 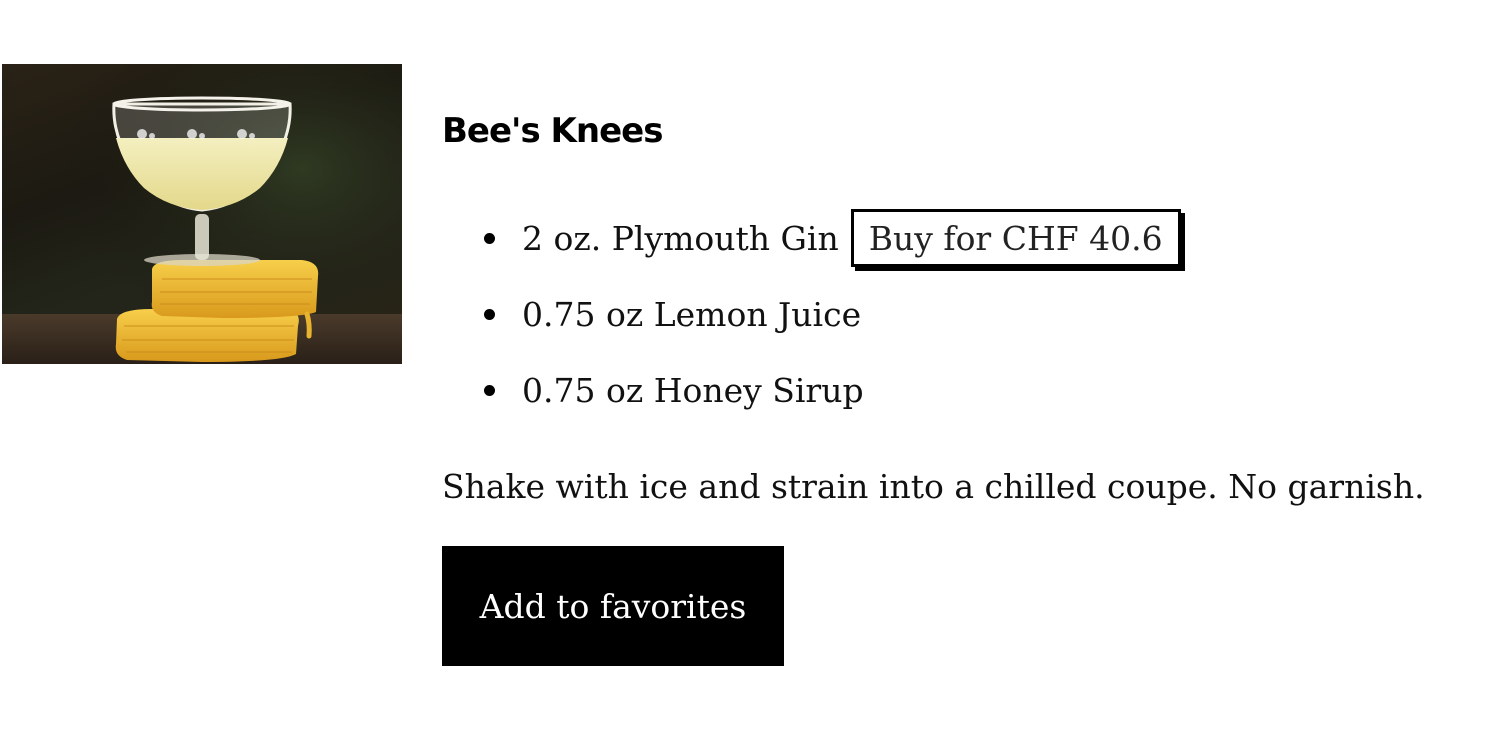 I want to click on buy-gin-button: Buy for CHF 40.6, so click(x=1015, y=238).